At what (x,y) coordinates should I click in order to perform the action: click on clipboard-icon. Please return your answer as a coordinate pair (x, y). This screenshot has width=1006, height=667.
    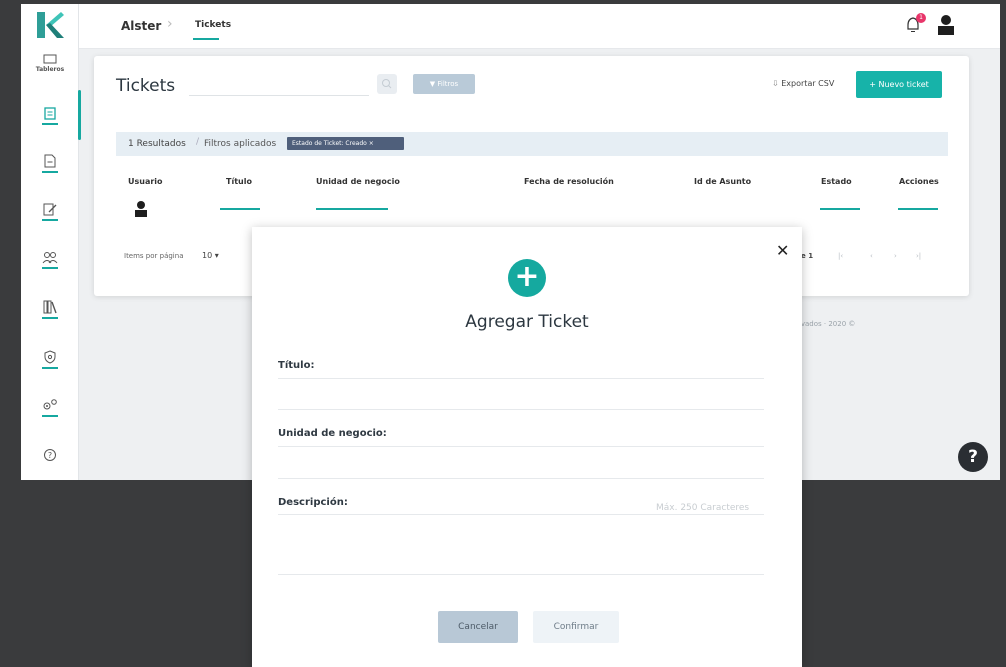
    Looking at the image, I should click on (50, 113).